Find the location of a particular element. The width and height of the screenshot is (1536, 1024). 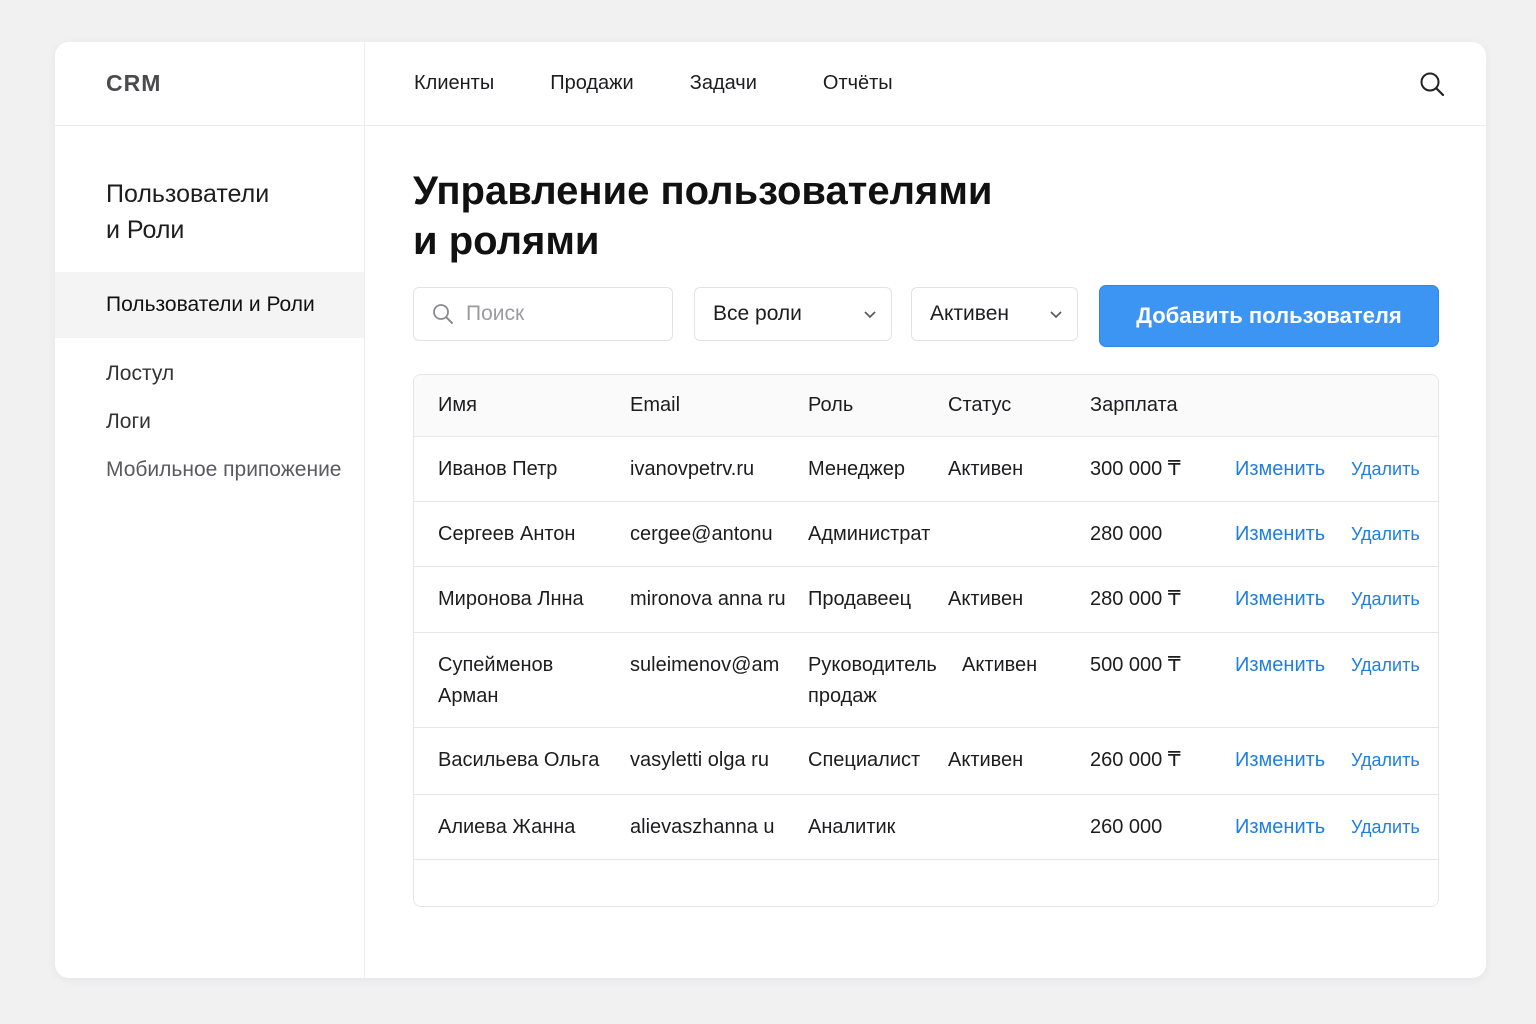

status-filter-select: Активен is located at coordinates (994, 314).